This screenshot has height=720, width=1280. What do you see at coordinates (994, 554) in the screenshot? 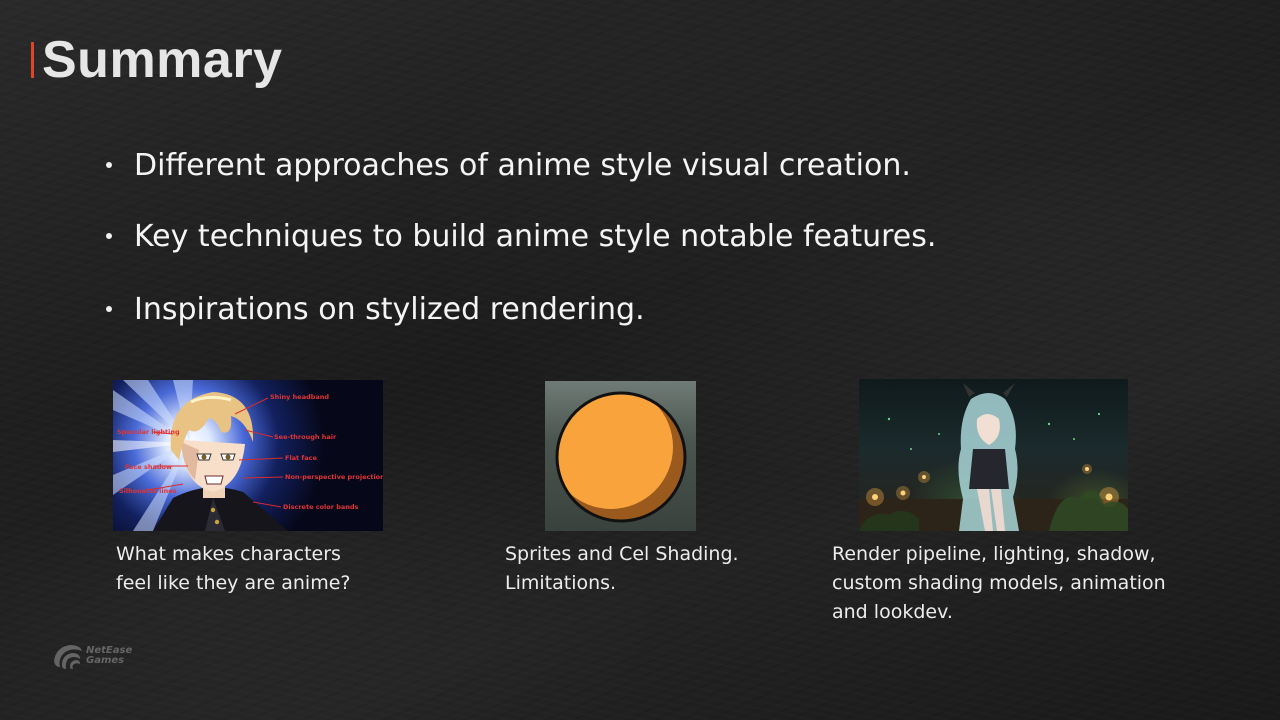
I see `caption-line: Render pipeline, lighting, shadow,` at bounding box center [994, 554].